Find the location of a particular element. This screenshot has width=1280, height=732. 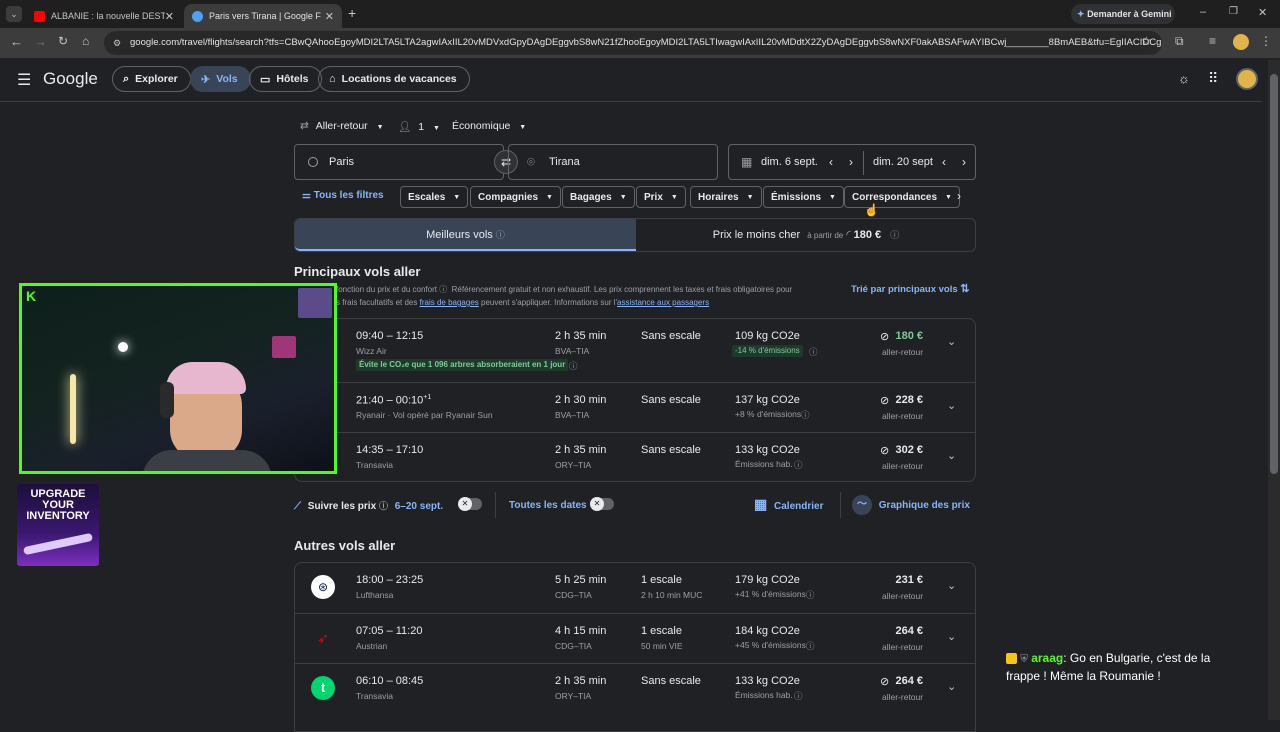

origin-field: Paris is located at coordinates (399, 162).